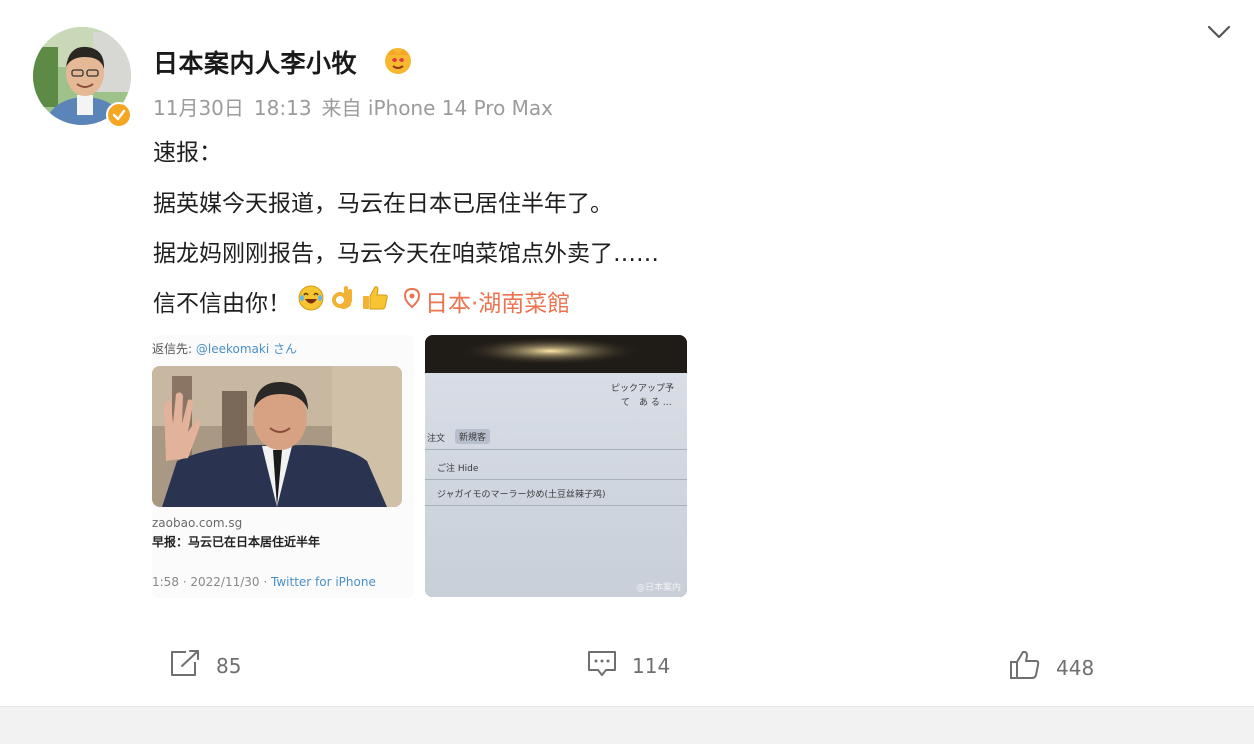  I want to click on tweet-reply-header: 返信先: @leekomaki さん, so click(224, 349).